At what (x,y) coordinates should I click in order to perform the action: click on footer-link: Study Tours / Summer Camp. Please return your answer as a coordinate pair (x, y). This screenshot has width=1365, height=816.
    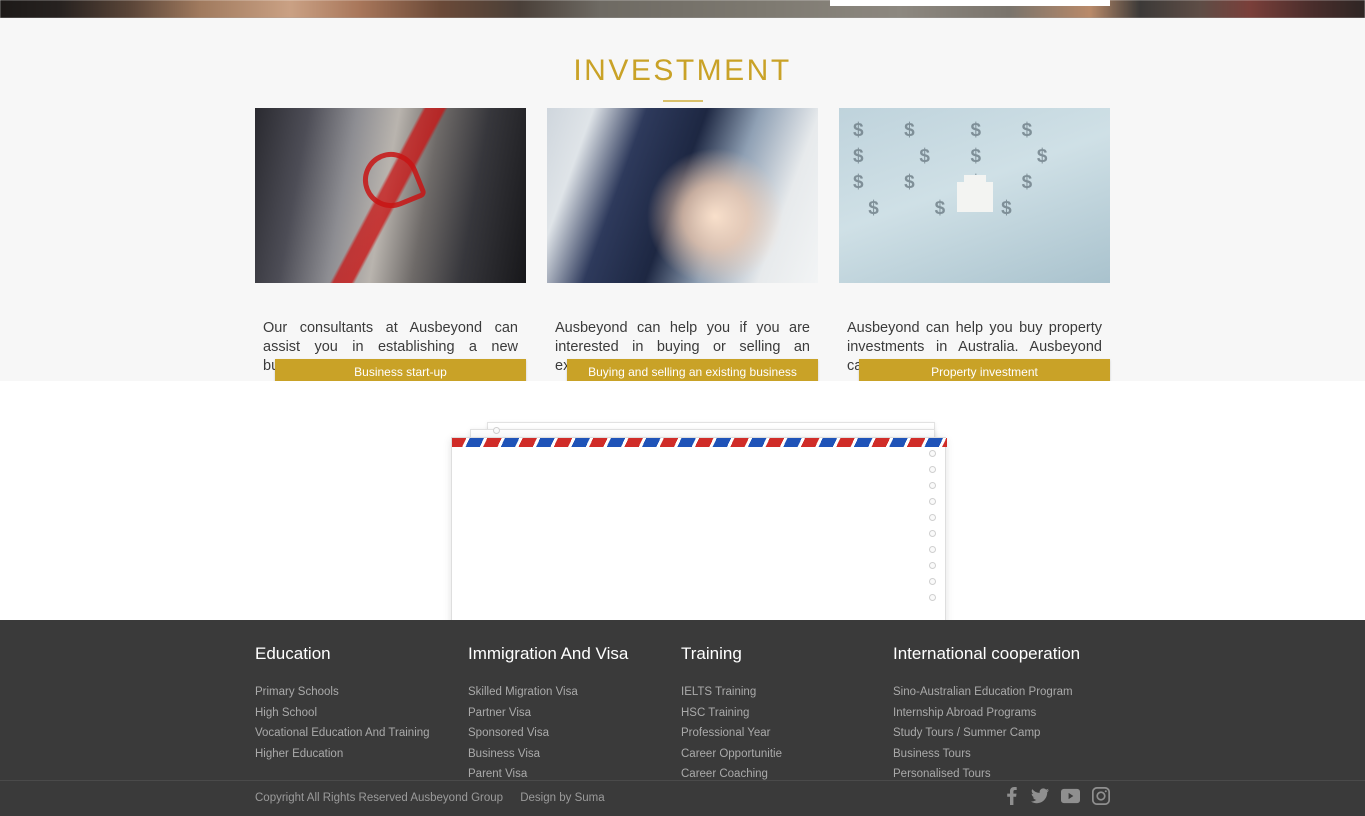
    Looking at the image, I should click on (1004, 734).